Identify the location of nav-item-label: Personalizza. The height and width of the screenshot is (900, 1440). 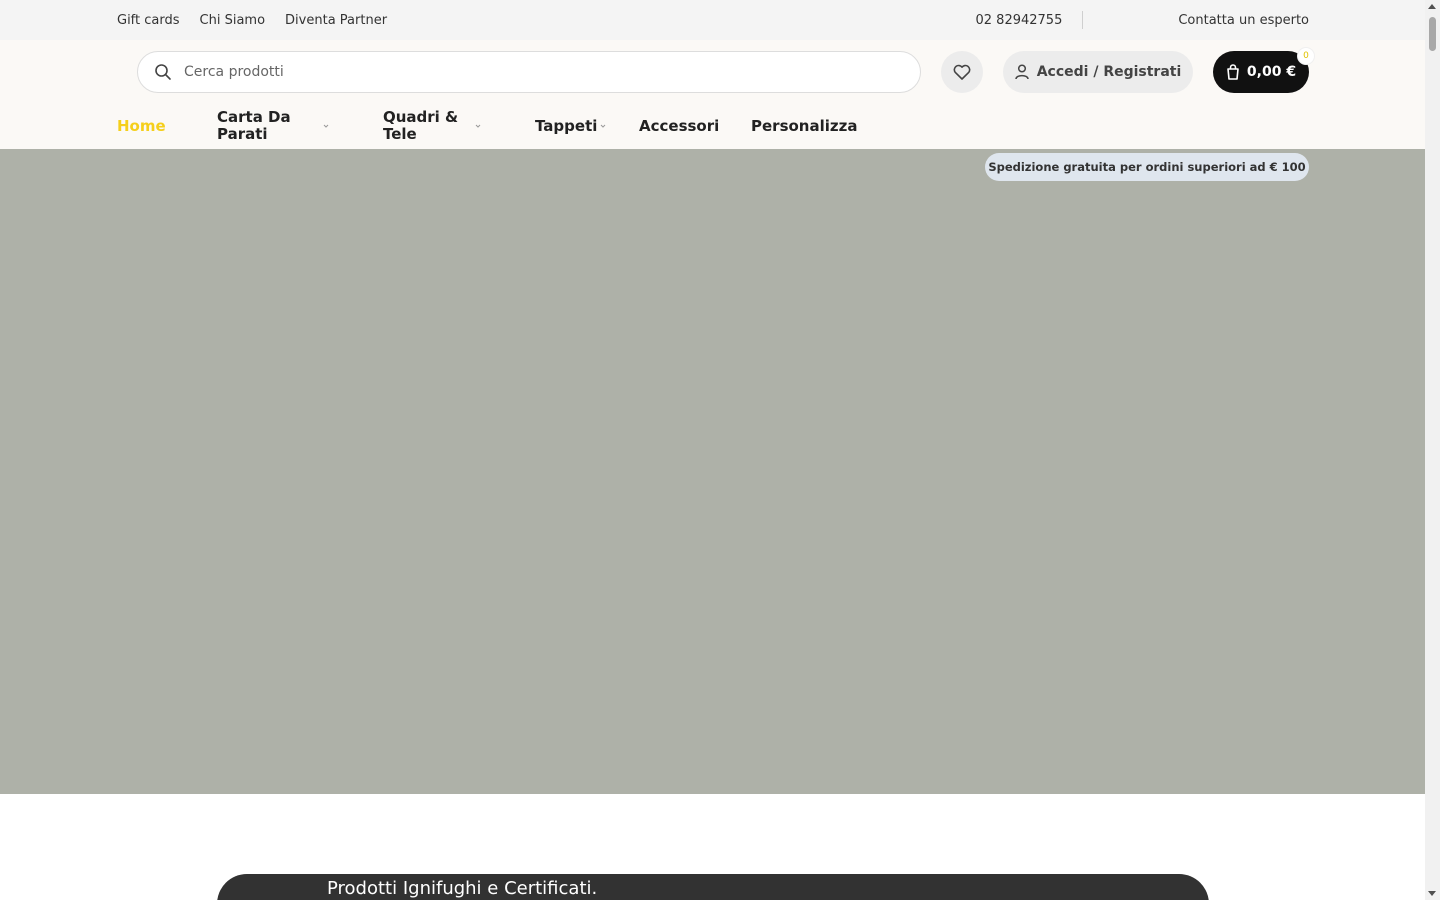
(804, 125).